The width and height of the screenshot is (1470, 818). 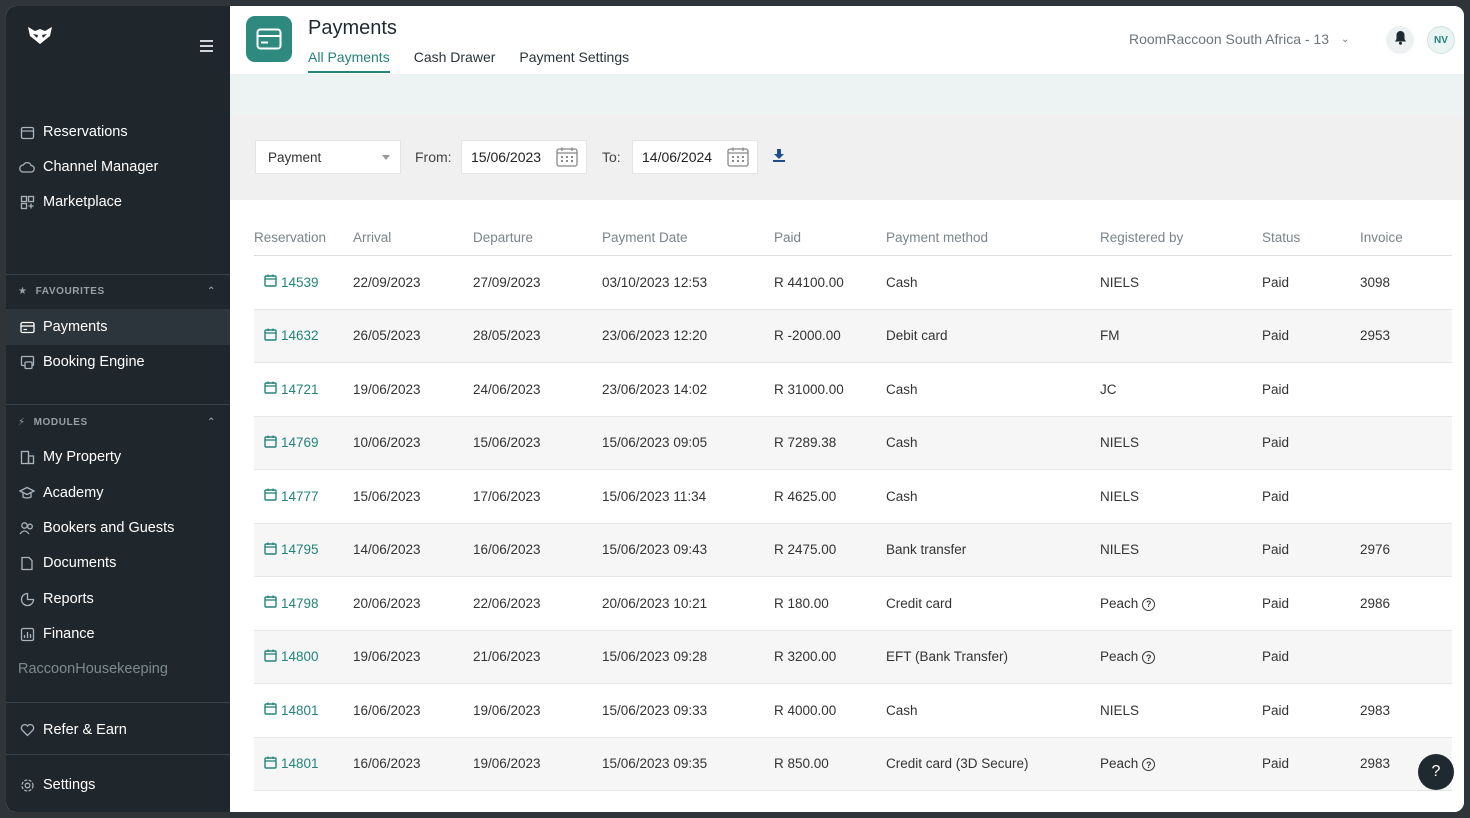 I want to click on reservation-link: 14777, so click(x=303, y=496).